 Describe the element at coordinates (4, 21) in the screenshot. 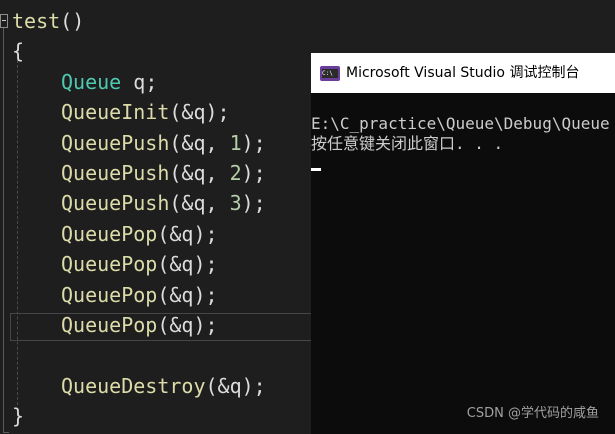

I see `collapse-toggle-icon` at that location.